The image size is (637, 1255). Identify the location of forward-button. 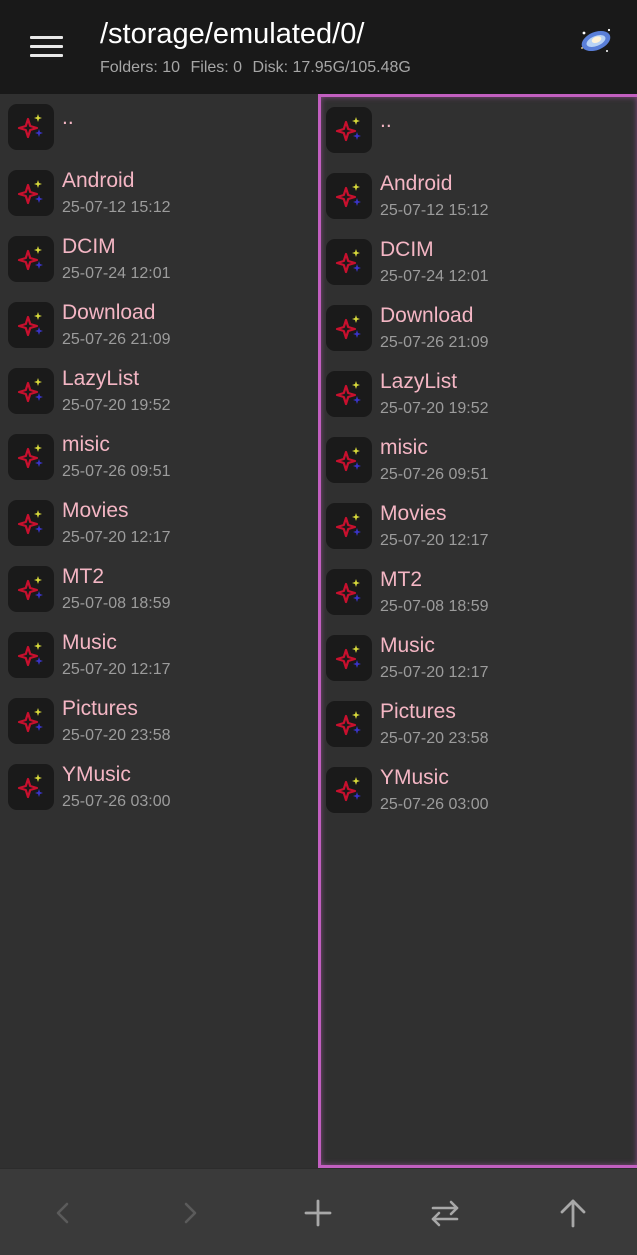
(190, 1213).